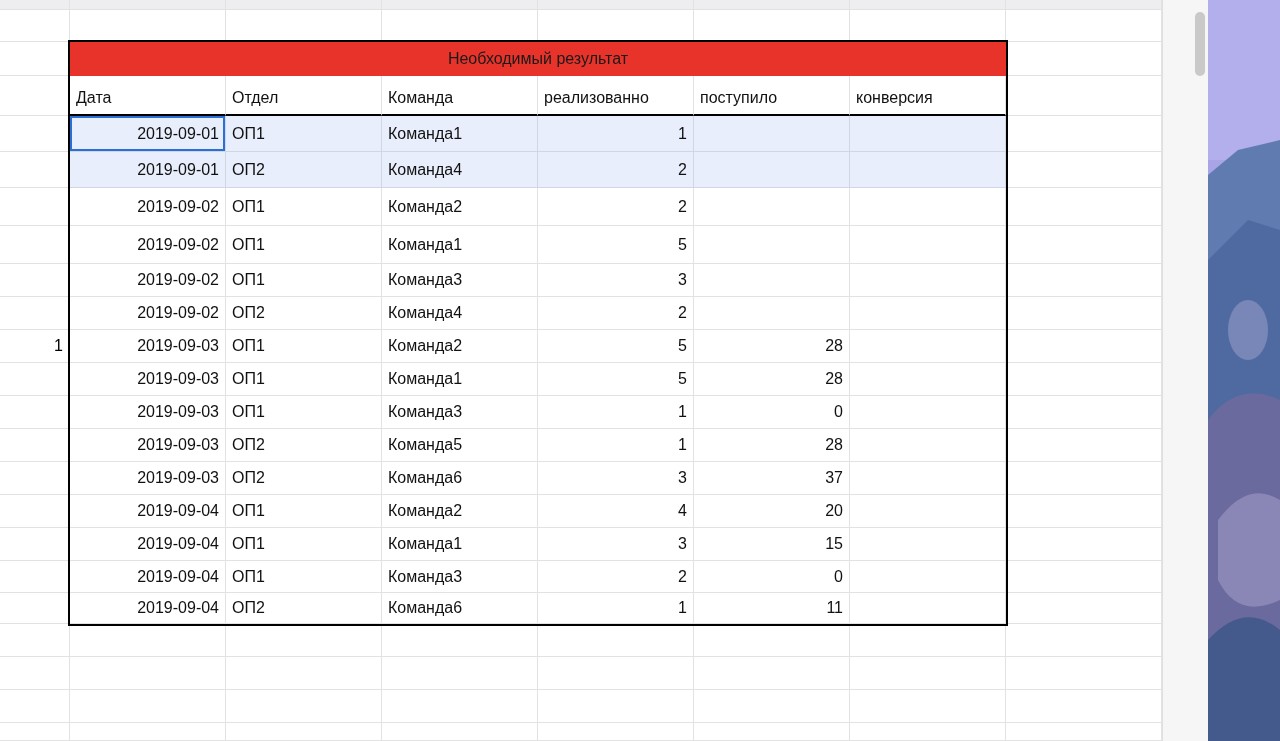 Image resolution: width=1280 pixels, height=741 pixels. I want to click on table-cell: Команда5, so click(460, 445).